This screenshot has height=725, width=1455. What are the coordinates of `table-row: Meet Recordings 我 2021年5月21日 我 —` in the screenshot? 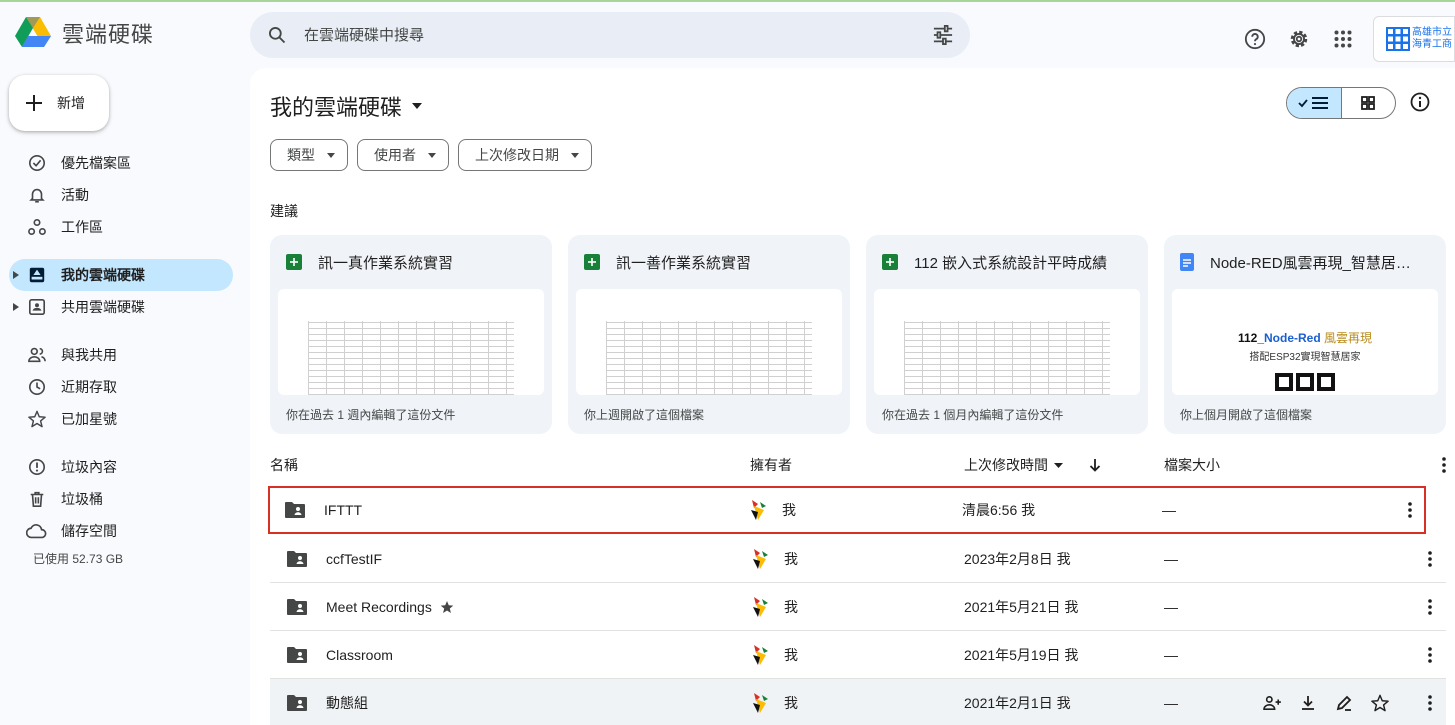 It's located at (858, 607).